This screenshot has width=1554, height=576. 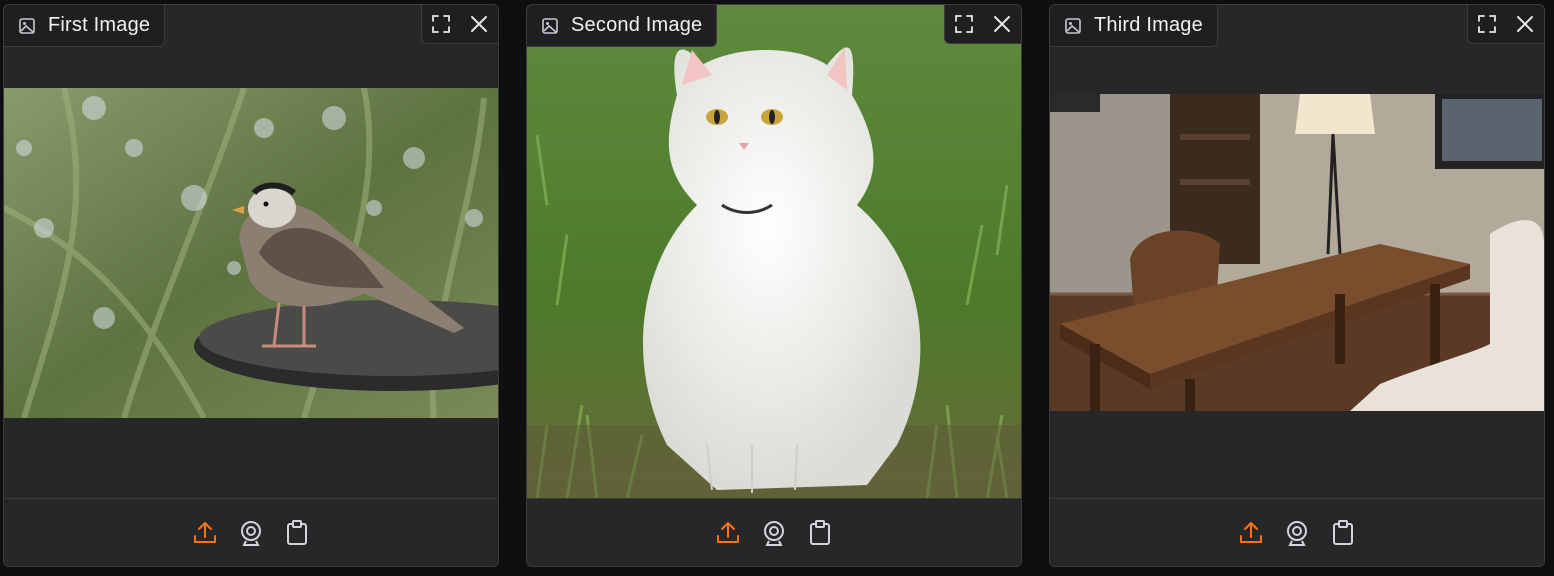 I want to click on panel-tab: First Image, so click(x=85, y=26).